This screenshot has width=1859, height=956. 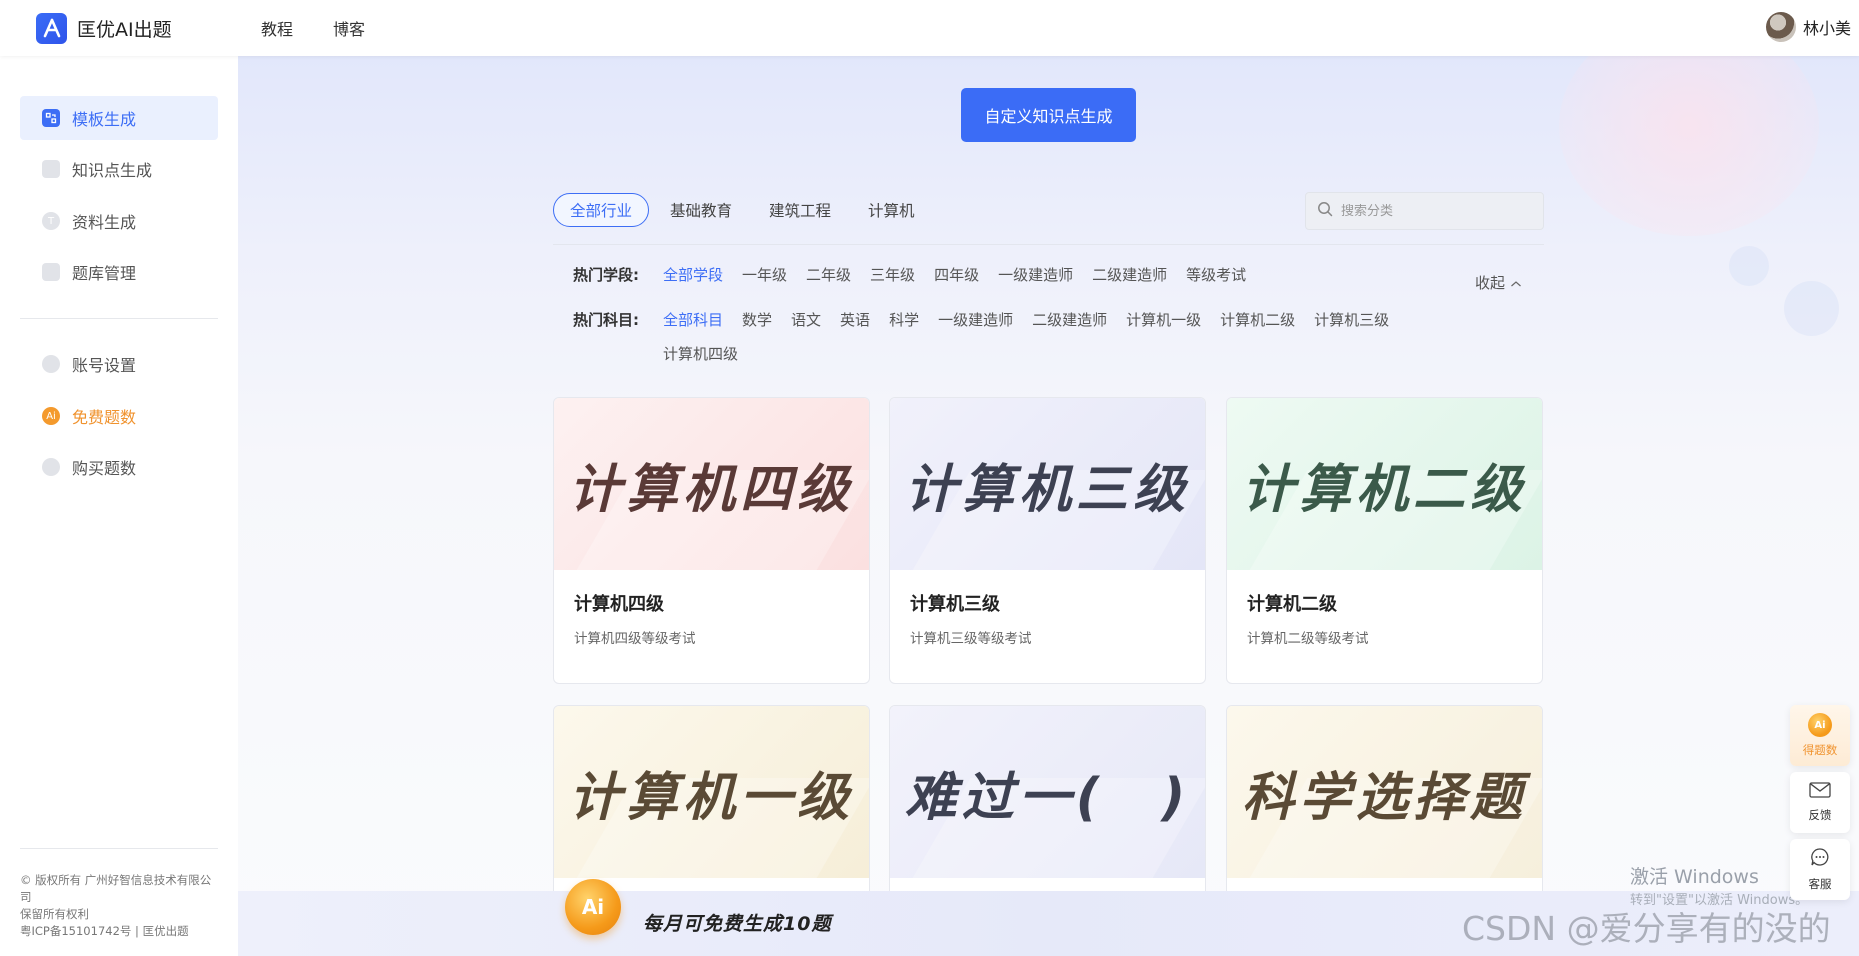 What do you see at coordinates (737, 924) in the screenshot?
I see `banner-text: 每月可免费生成10题` at bounding box center [737, 924].